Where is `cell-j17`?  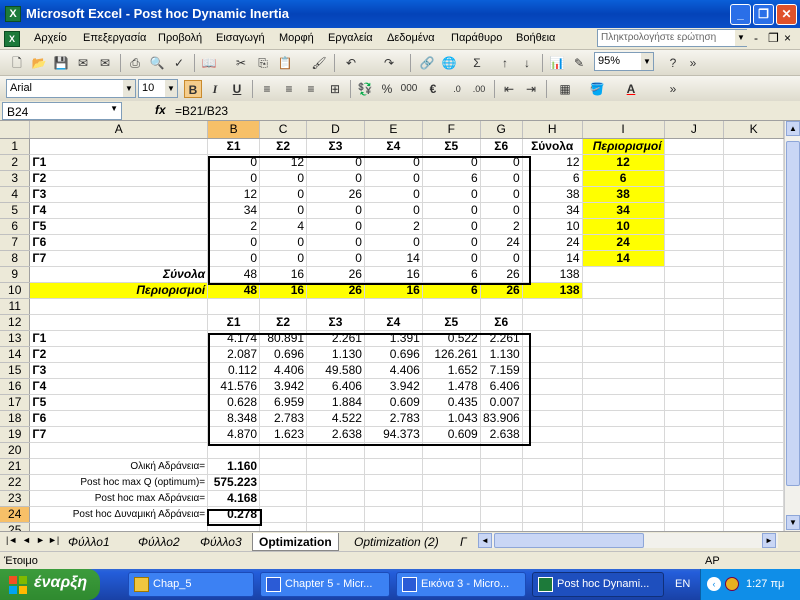 cell-j17 is located at coordinates (694, 402).